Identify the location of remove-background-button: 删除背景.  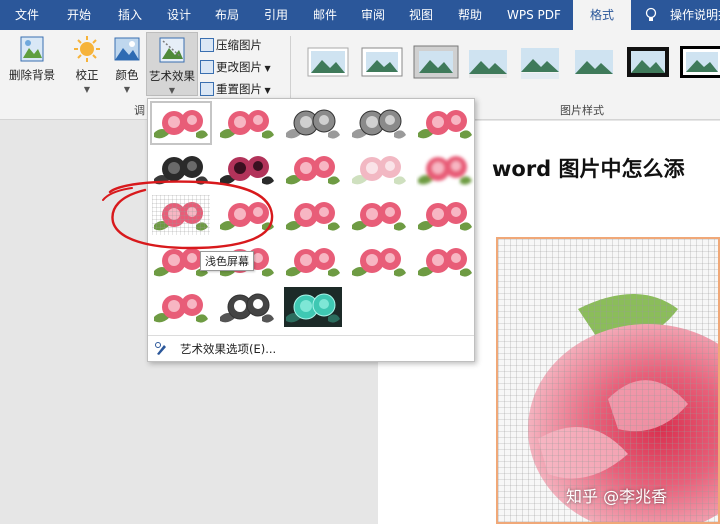
(32, 58).